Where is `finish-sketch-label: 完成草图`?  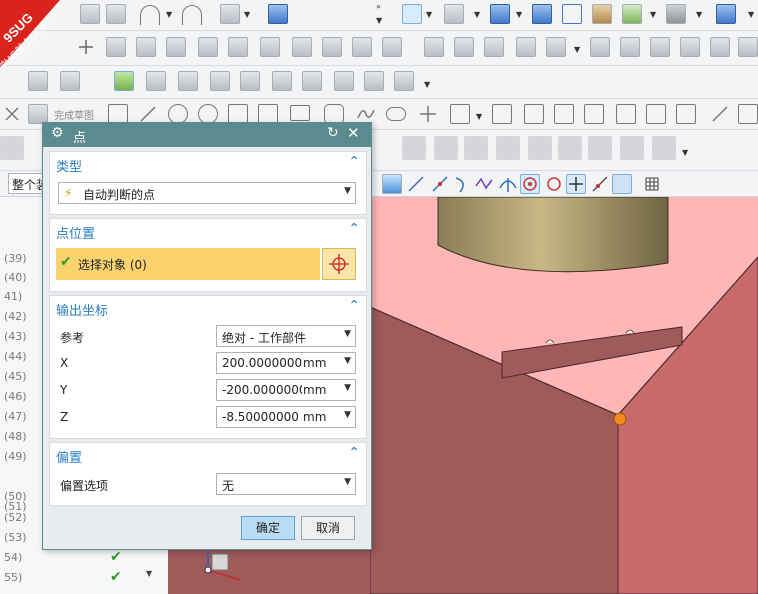 finish-sketch-label: 完成草图 is located at coordinates (74, 114).